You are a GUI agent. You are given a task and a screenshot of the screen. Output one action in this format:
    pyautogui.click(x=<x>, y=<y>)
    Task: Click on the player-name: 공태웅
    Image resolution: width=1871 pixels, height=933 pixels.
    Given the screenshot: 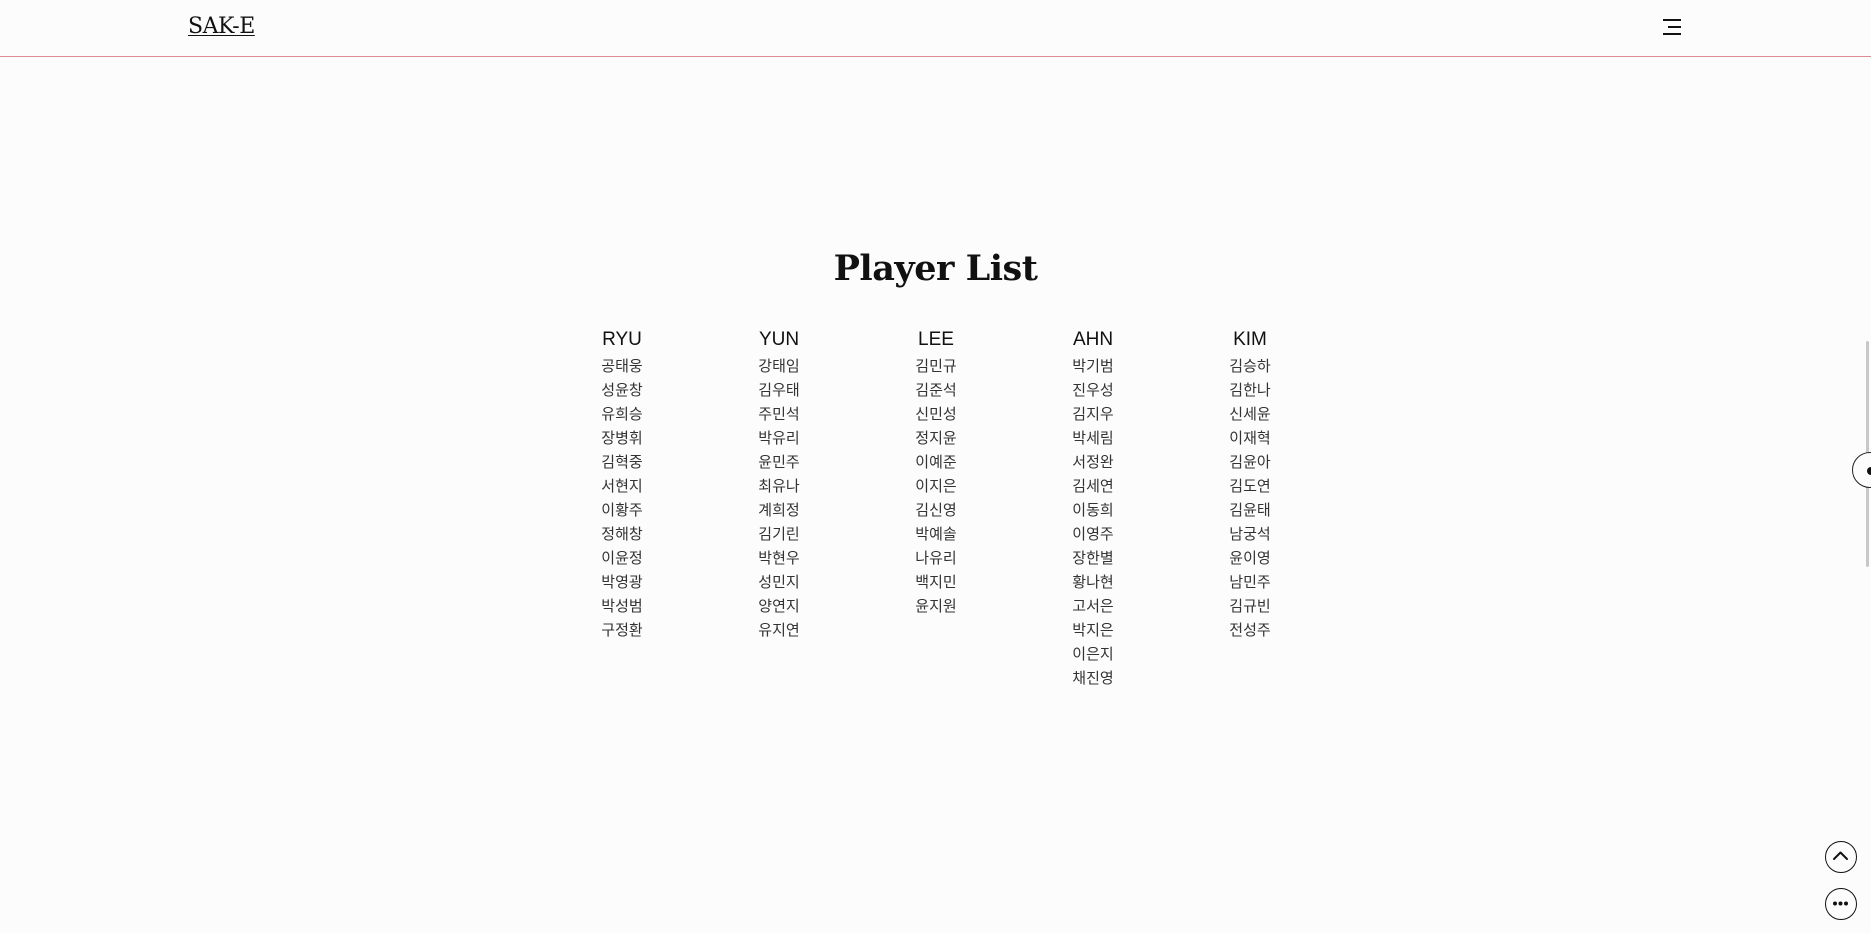 What is the action you would take?
    pyautogui.click(x=622, y=366)
    